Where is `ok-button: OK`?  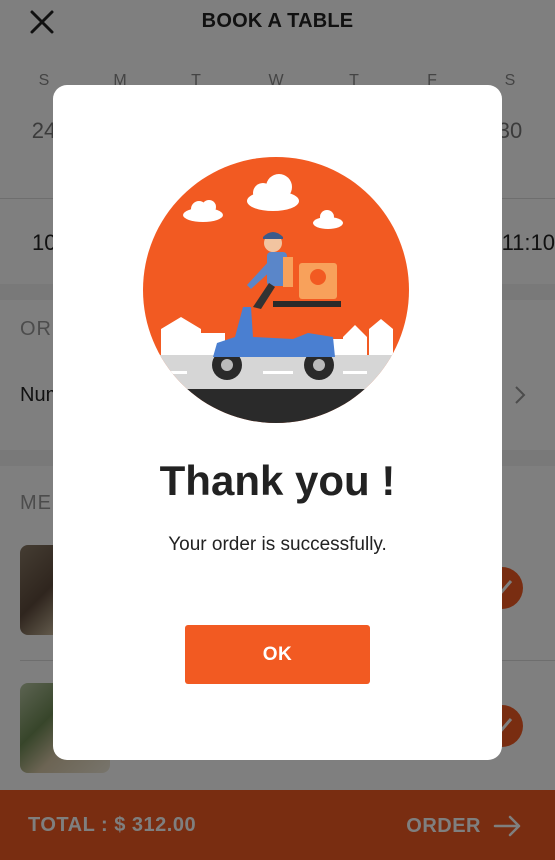 ok-button: OK is located at coordinates (277, 654).